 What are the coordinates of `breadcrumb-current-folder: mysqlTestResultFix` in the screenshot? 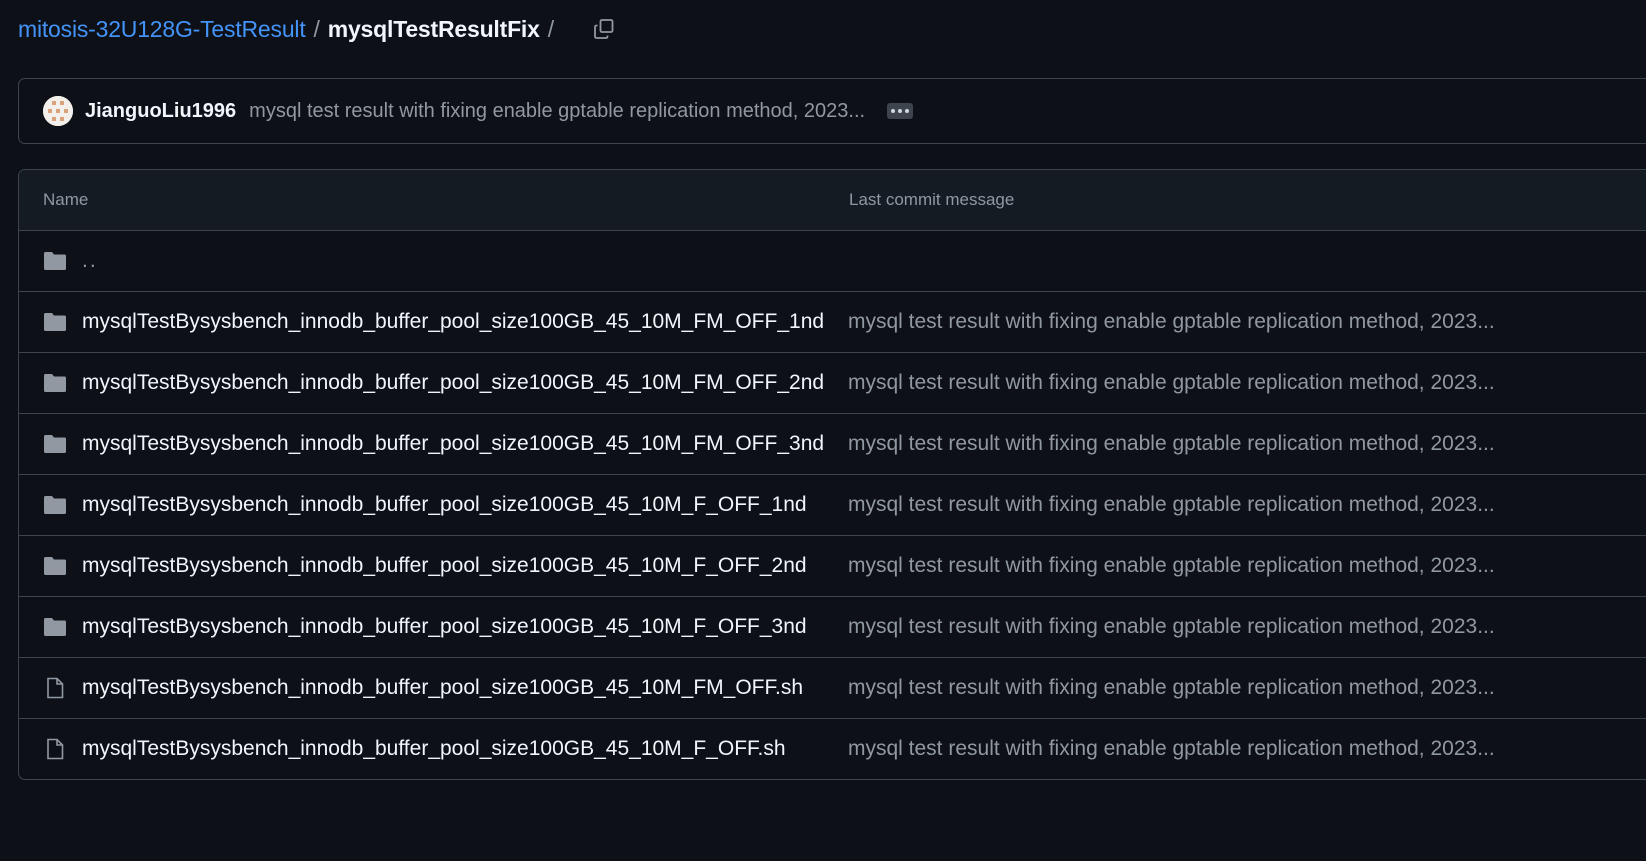 It's located at (433, 28).